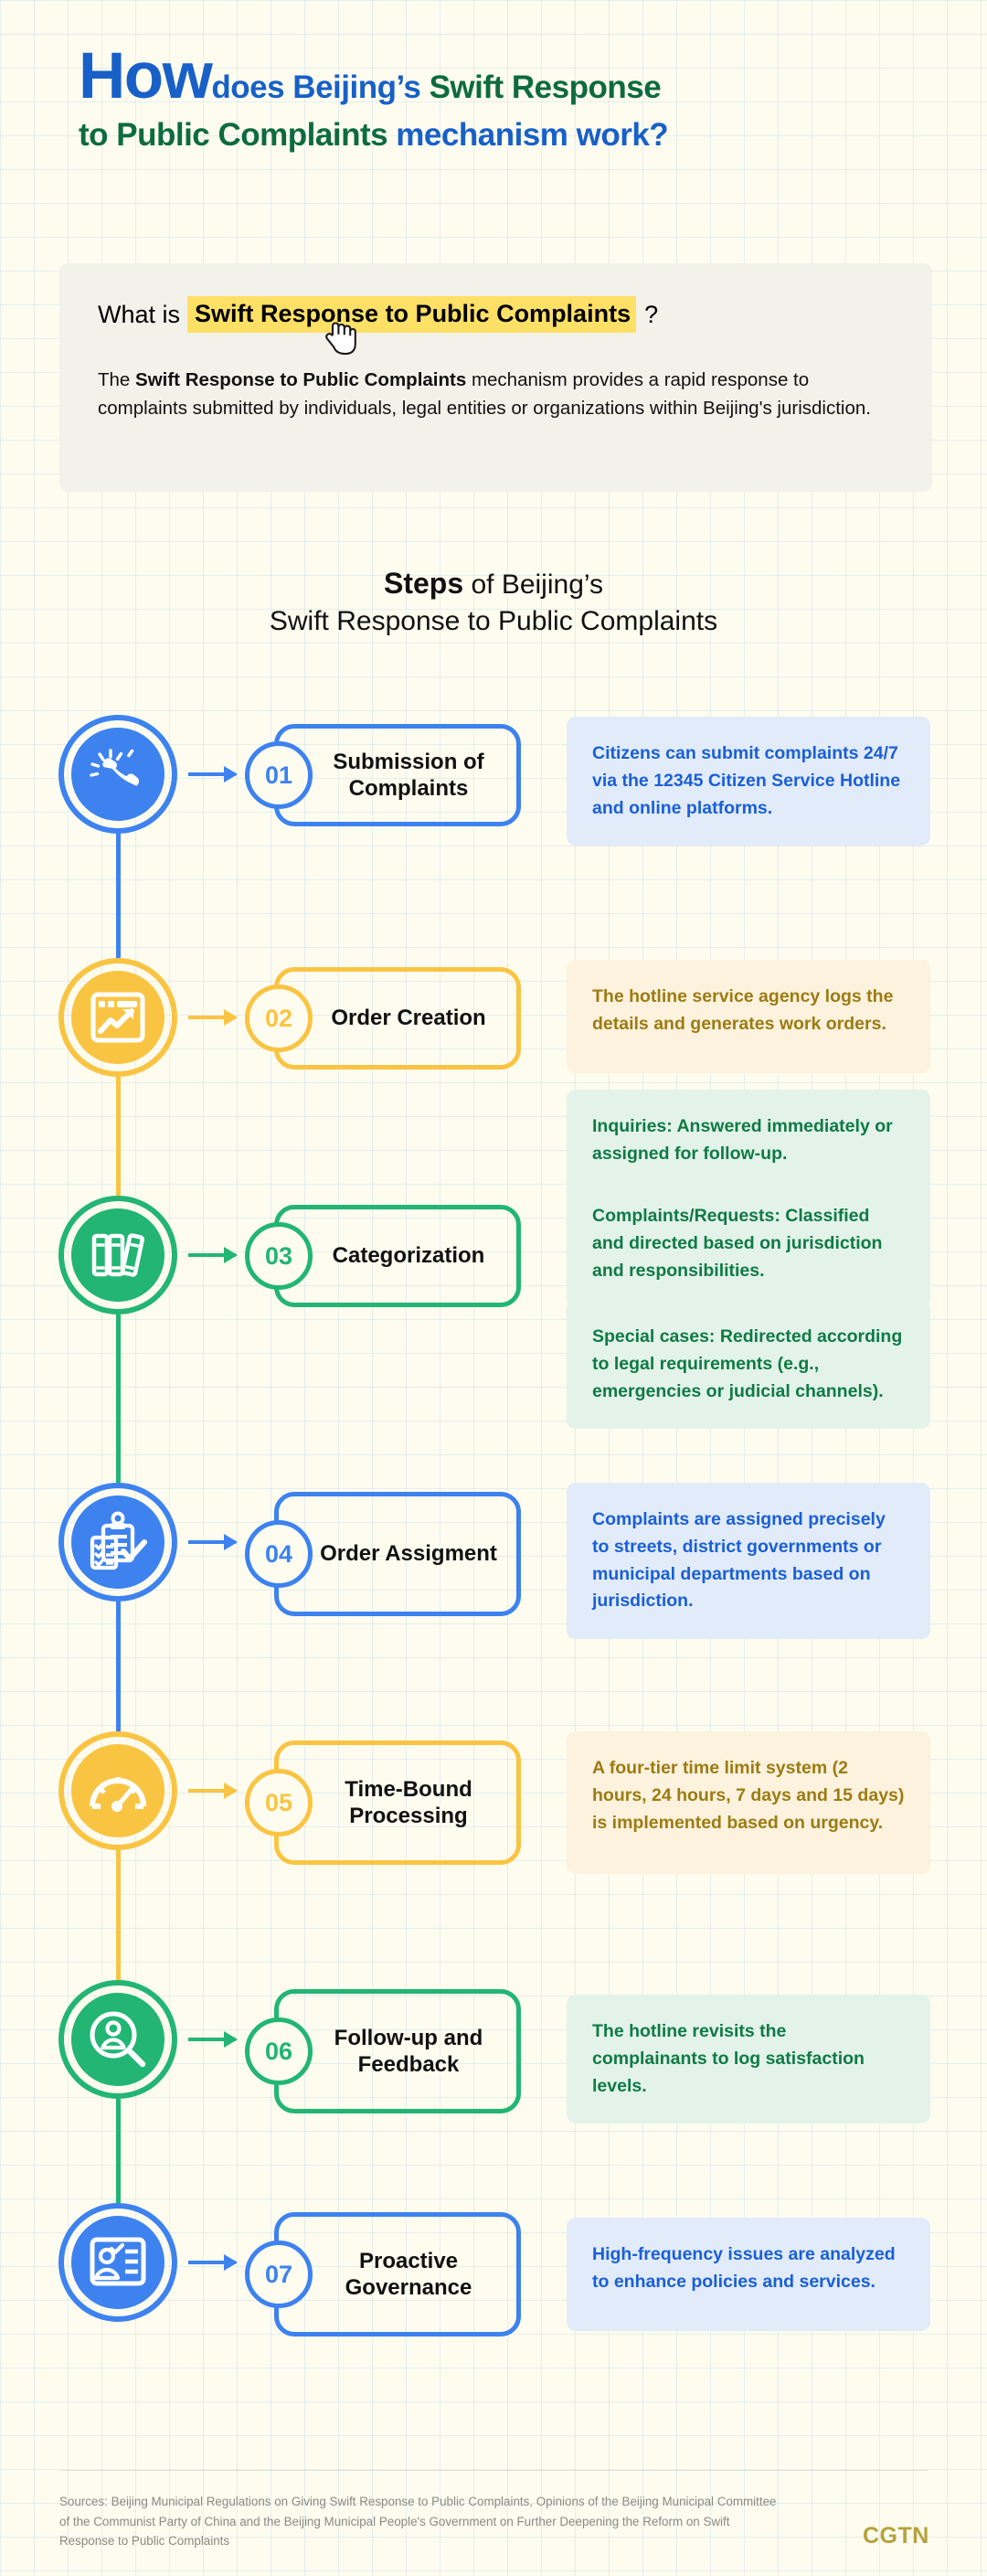  I want to click on step-number-badge: 03, so click(279, 1256).